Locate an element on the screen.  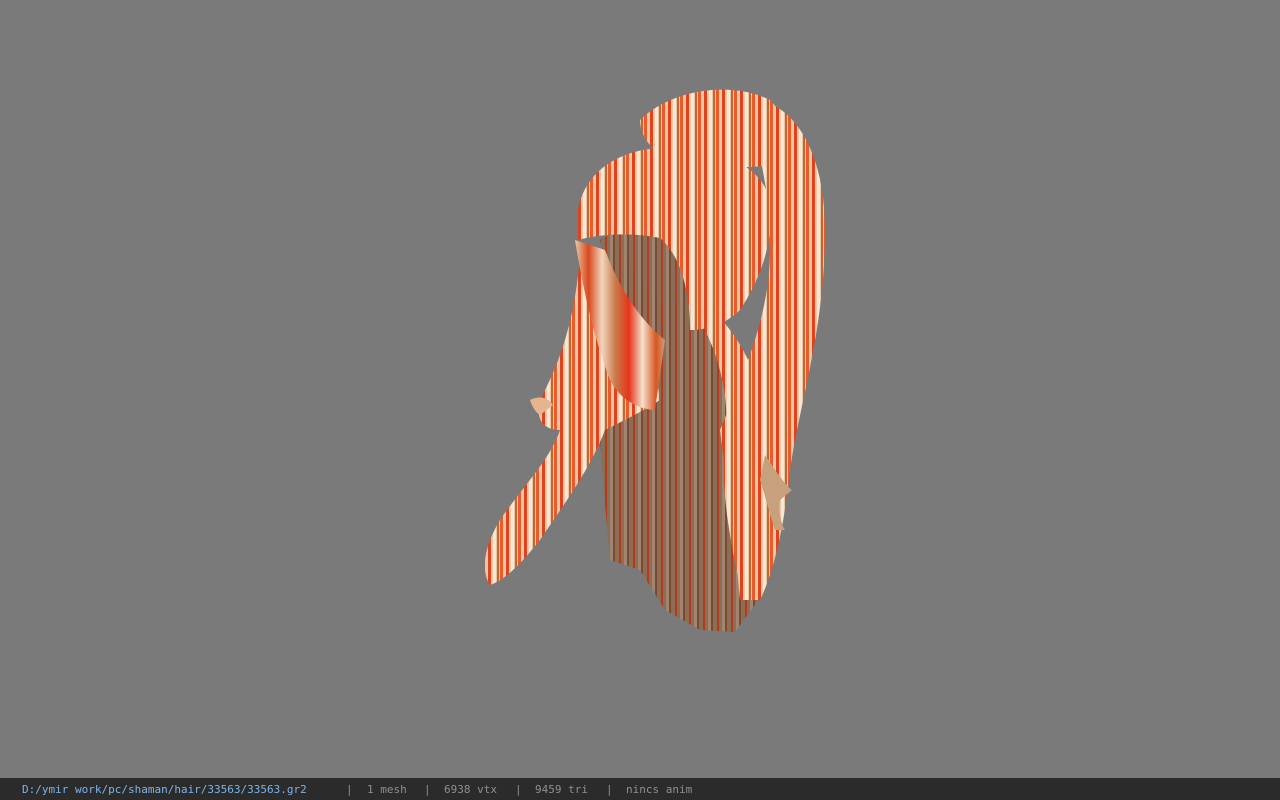
vertex-count: 6938 vtx is located at coordinates (470, 789).